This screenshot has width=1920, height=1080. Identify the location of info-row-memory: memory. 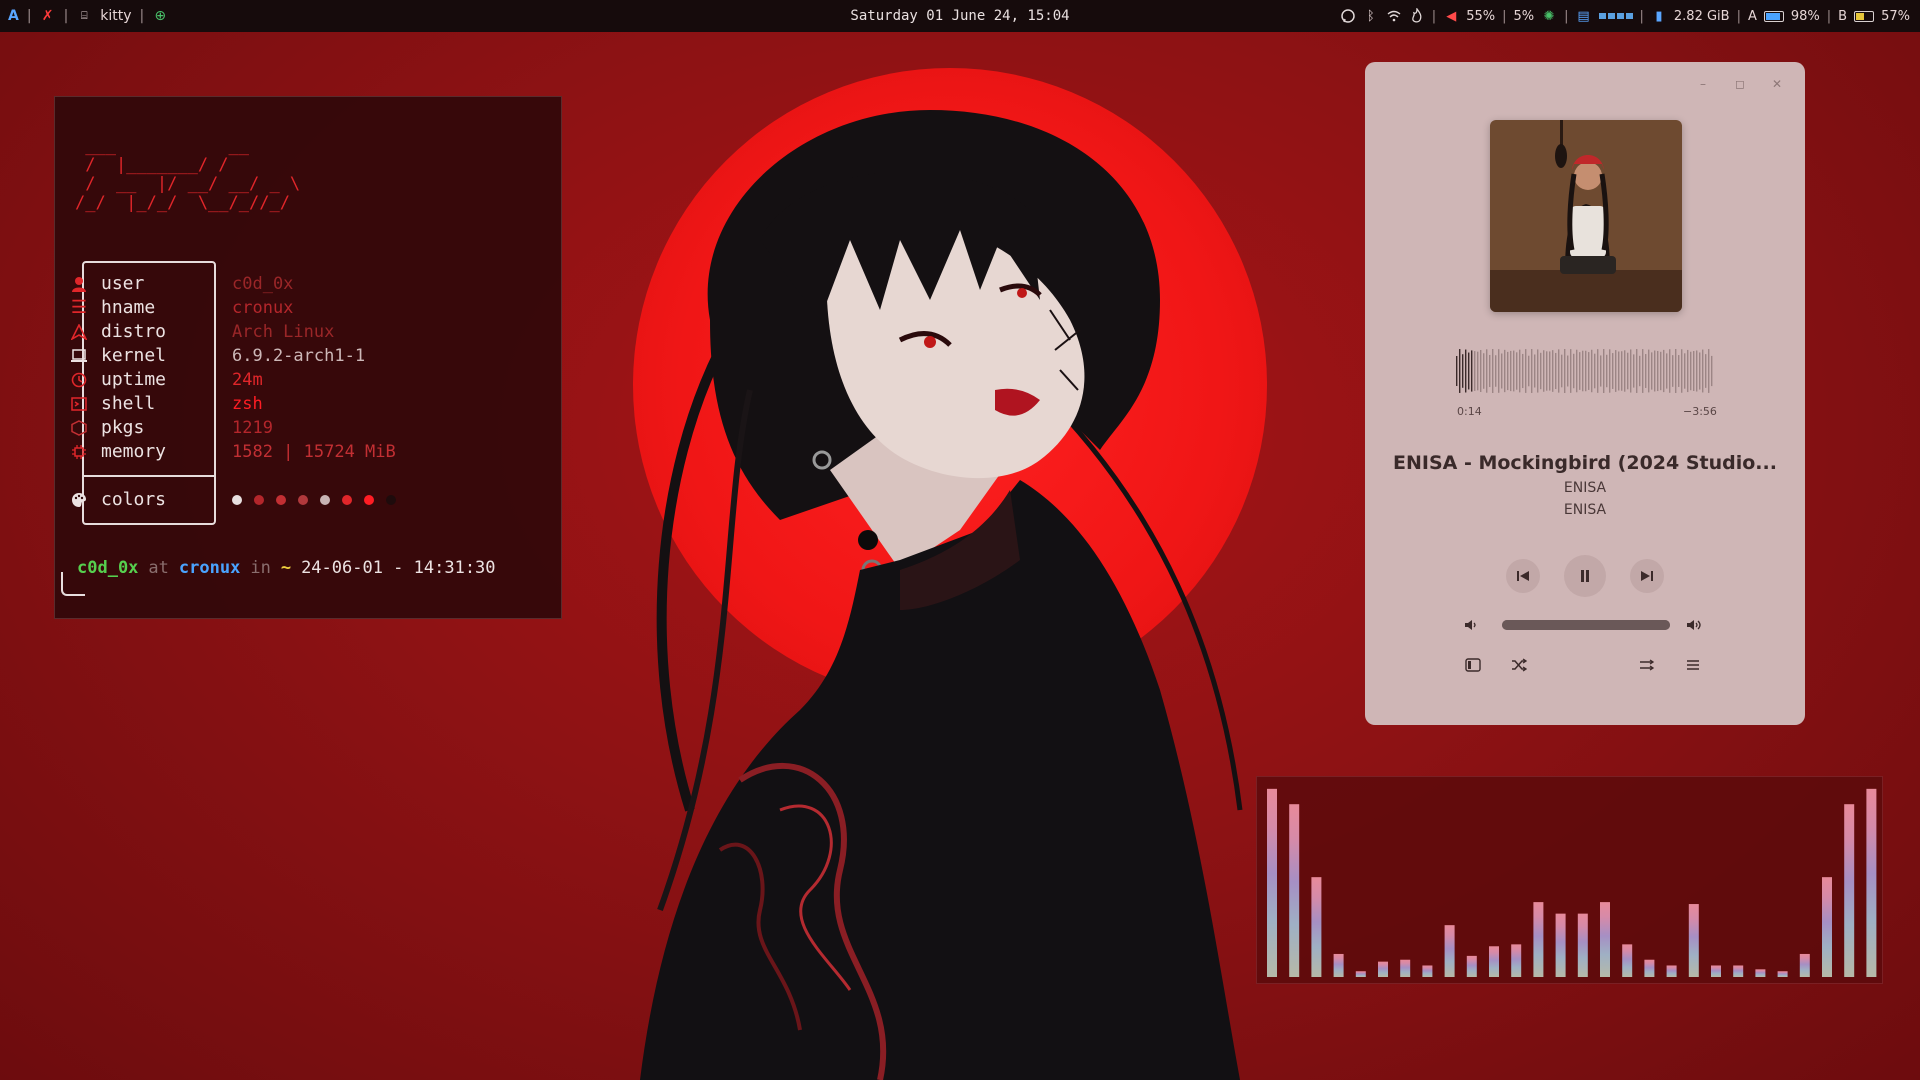
(117, 451).